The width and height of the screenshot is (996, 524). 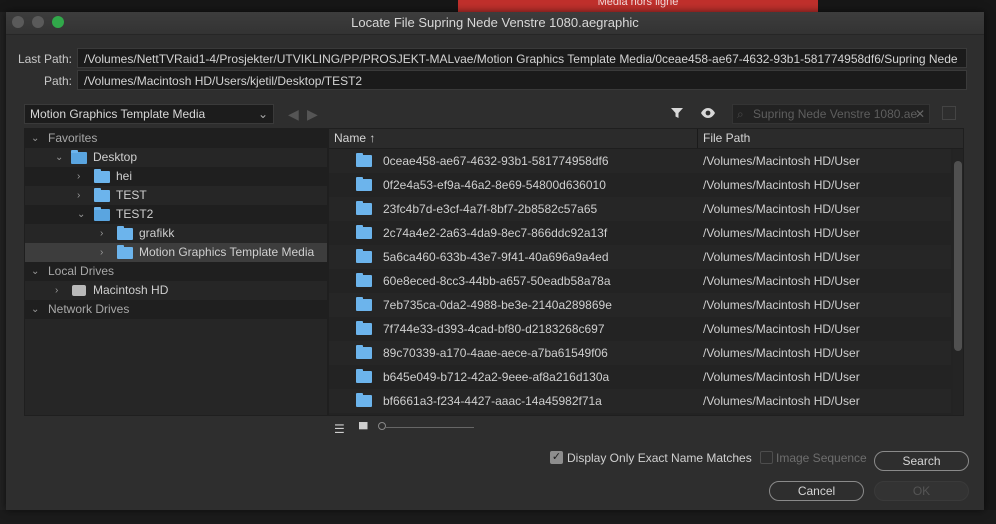 I want to click on image-sequence-checkbox, so click(x=766, y=457).